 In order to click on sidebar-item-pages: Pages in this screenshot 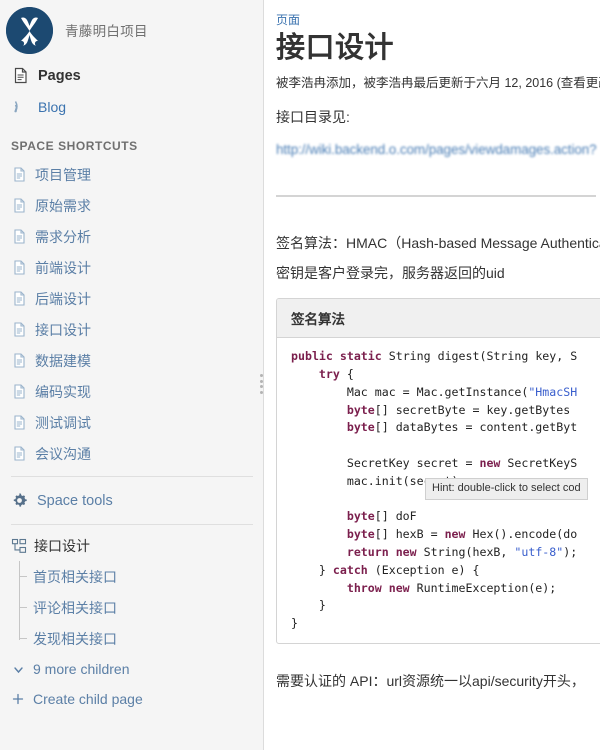, I will do `click(131, 75)`.